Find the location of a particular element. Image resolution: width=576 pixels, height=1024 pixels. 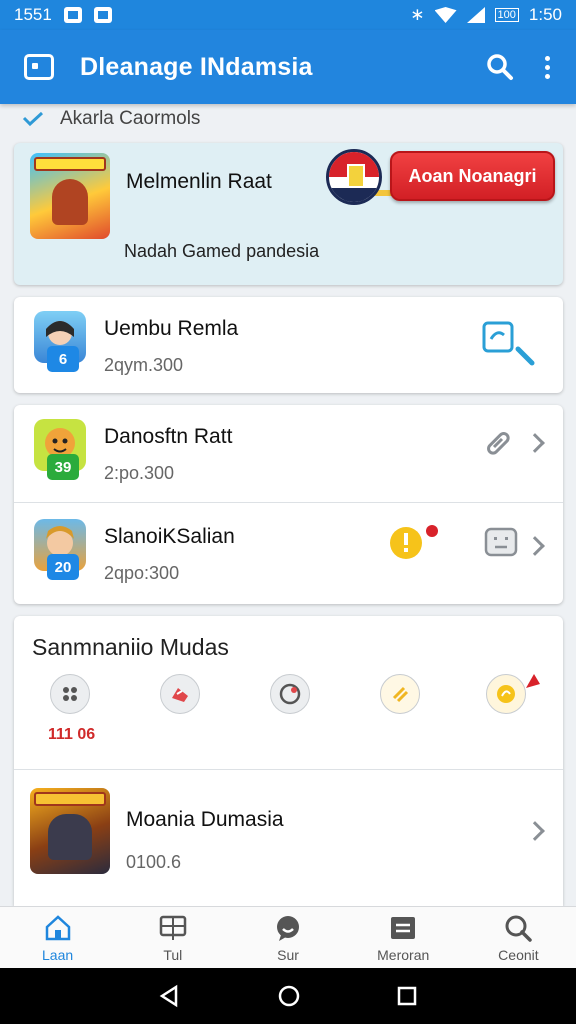

home-circle-icon is located at coordinates (289, 996).